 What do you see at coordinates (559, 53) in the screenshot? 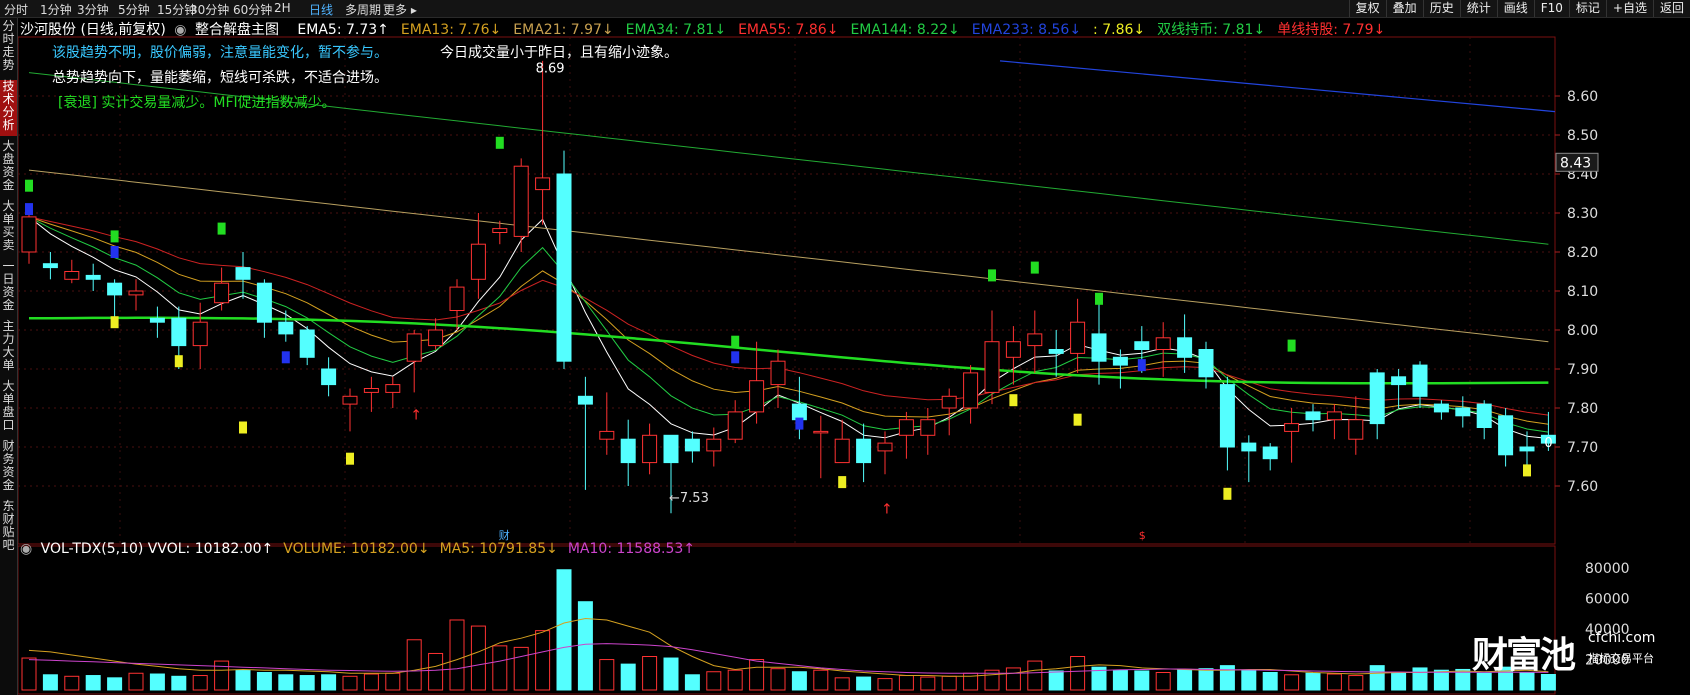
I see `analysis-line-1b: 今日成交量小于昨日，且有缩小迹象。` at bounding box center [559, 53].